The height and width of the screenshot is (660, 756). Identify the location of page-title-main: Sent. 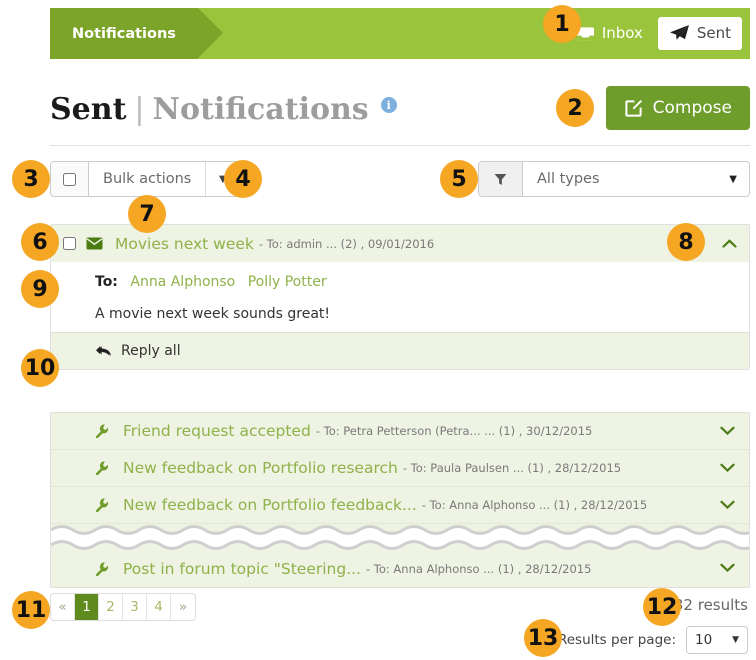
(88, 109).